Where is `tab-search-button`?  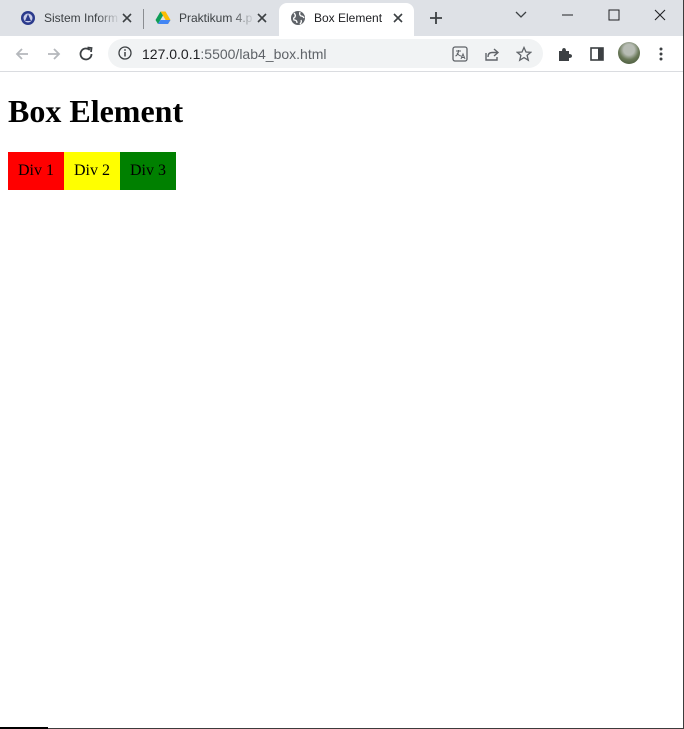
tab-search-button is located at coordinates (521, 15).